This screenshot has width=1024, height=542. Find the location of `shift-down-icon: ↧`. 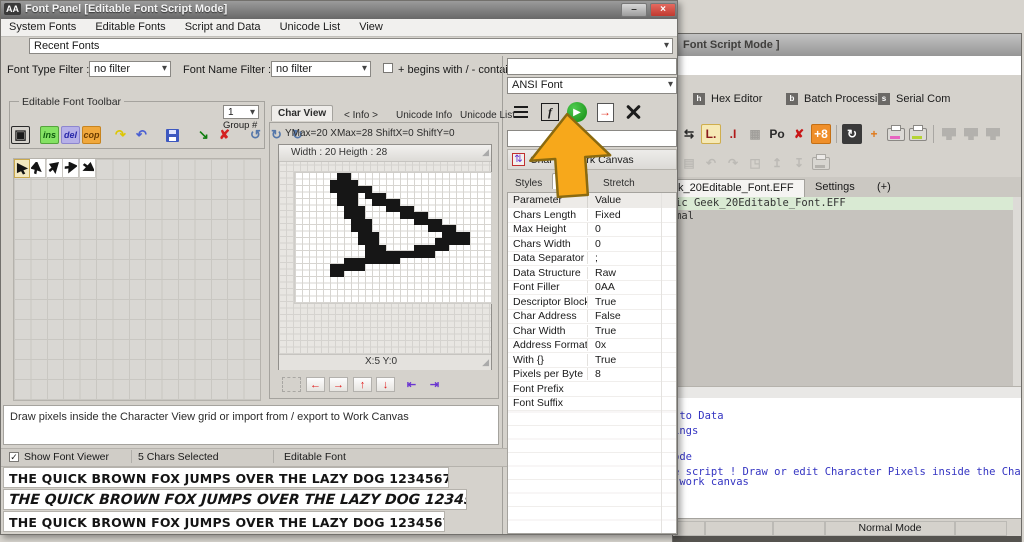

shift-down-icon: ↧ is located at coordinates (799, 163).